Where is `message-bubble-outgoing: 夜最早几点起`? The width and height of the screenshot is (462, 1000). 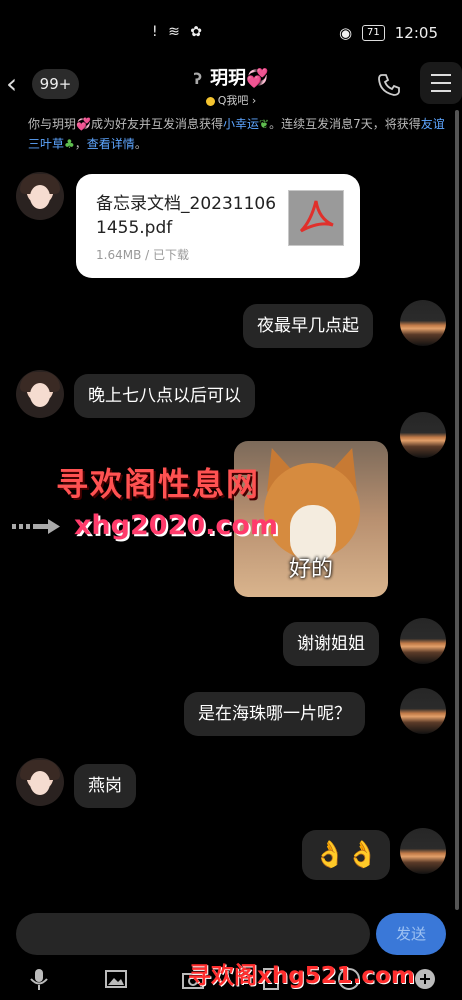
message-bubble-outgoing: 夜最早几点起 is located at coordinates (308, 326).